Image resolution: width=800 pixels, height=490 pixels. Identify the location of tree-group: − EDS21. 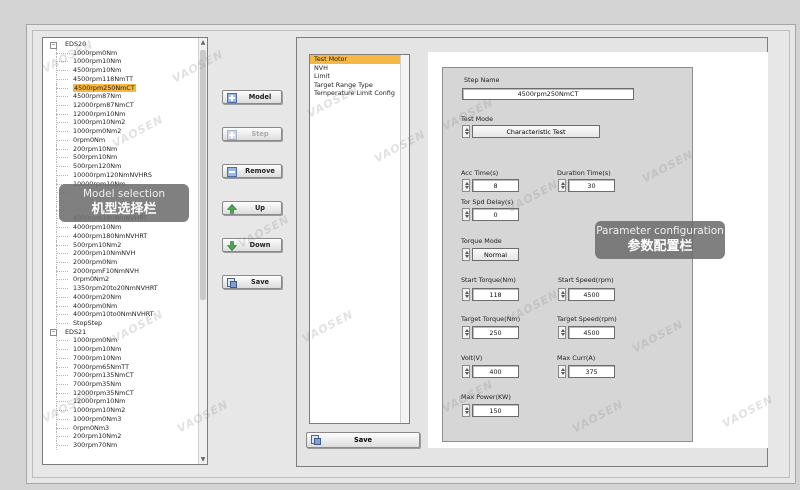
(122, 332).